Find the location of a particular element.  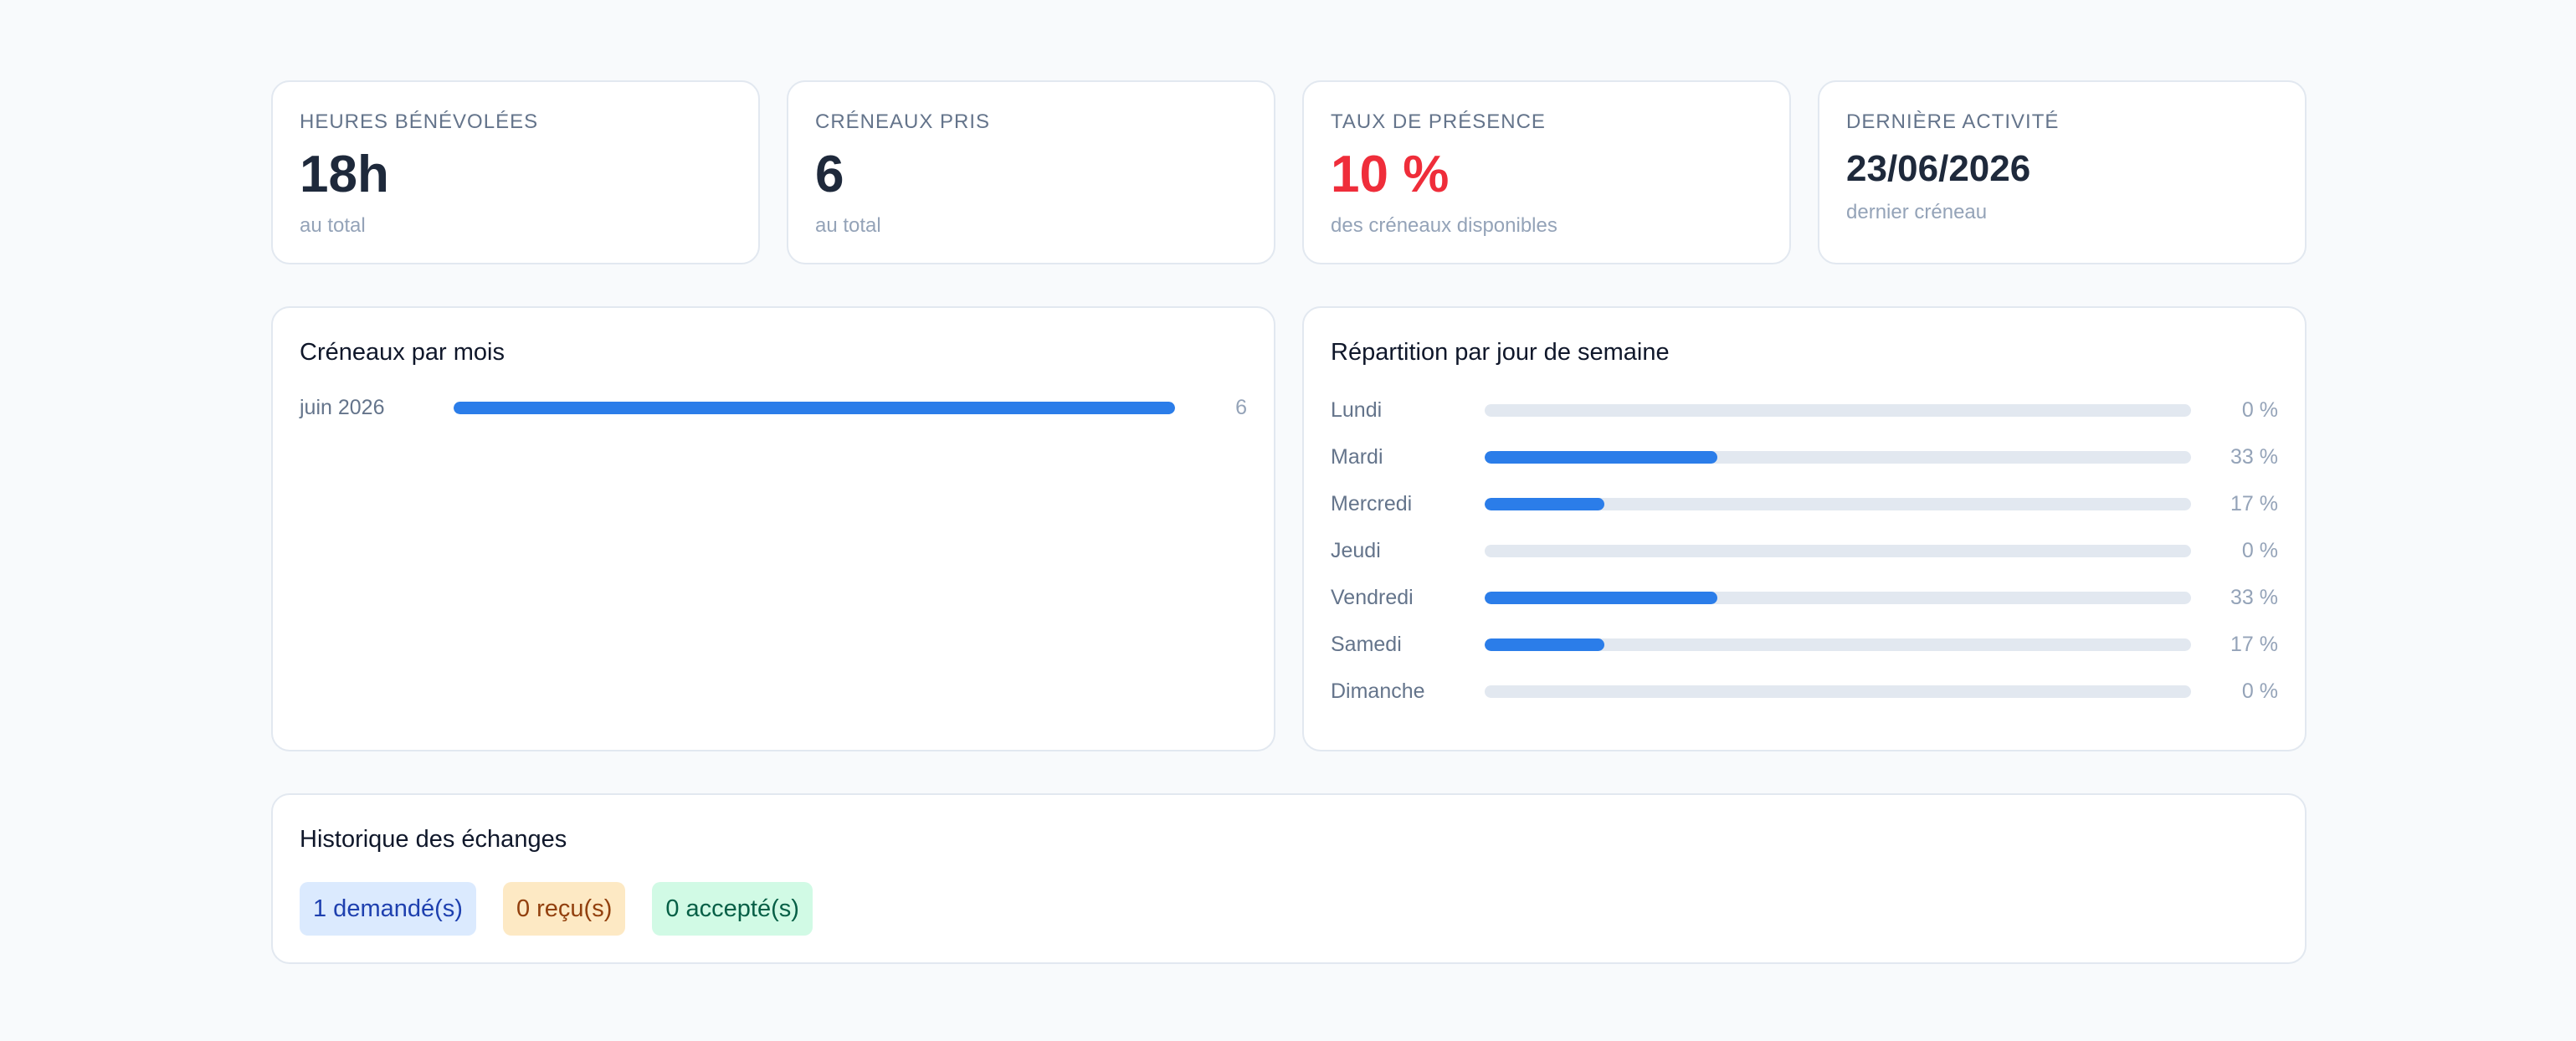

stat-label: DERNIÈRE ACTIVITÉ is located at coordinates (1953, 121).